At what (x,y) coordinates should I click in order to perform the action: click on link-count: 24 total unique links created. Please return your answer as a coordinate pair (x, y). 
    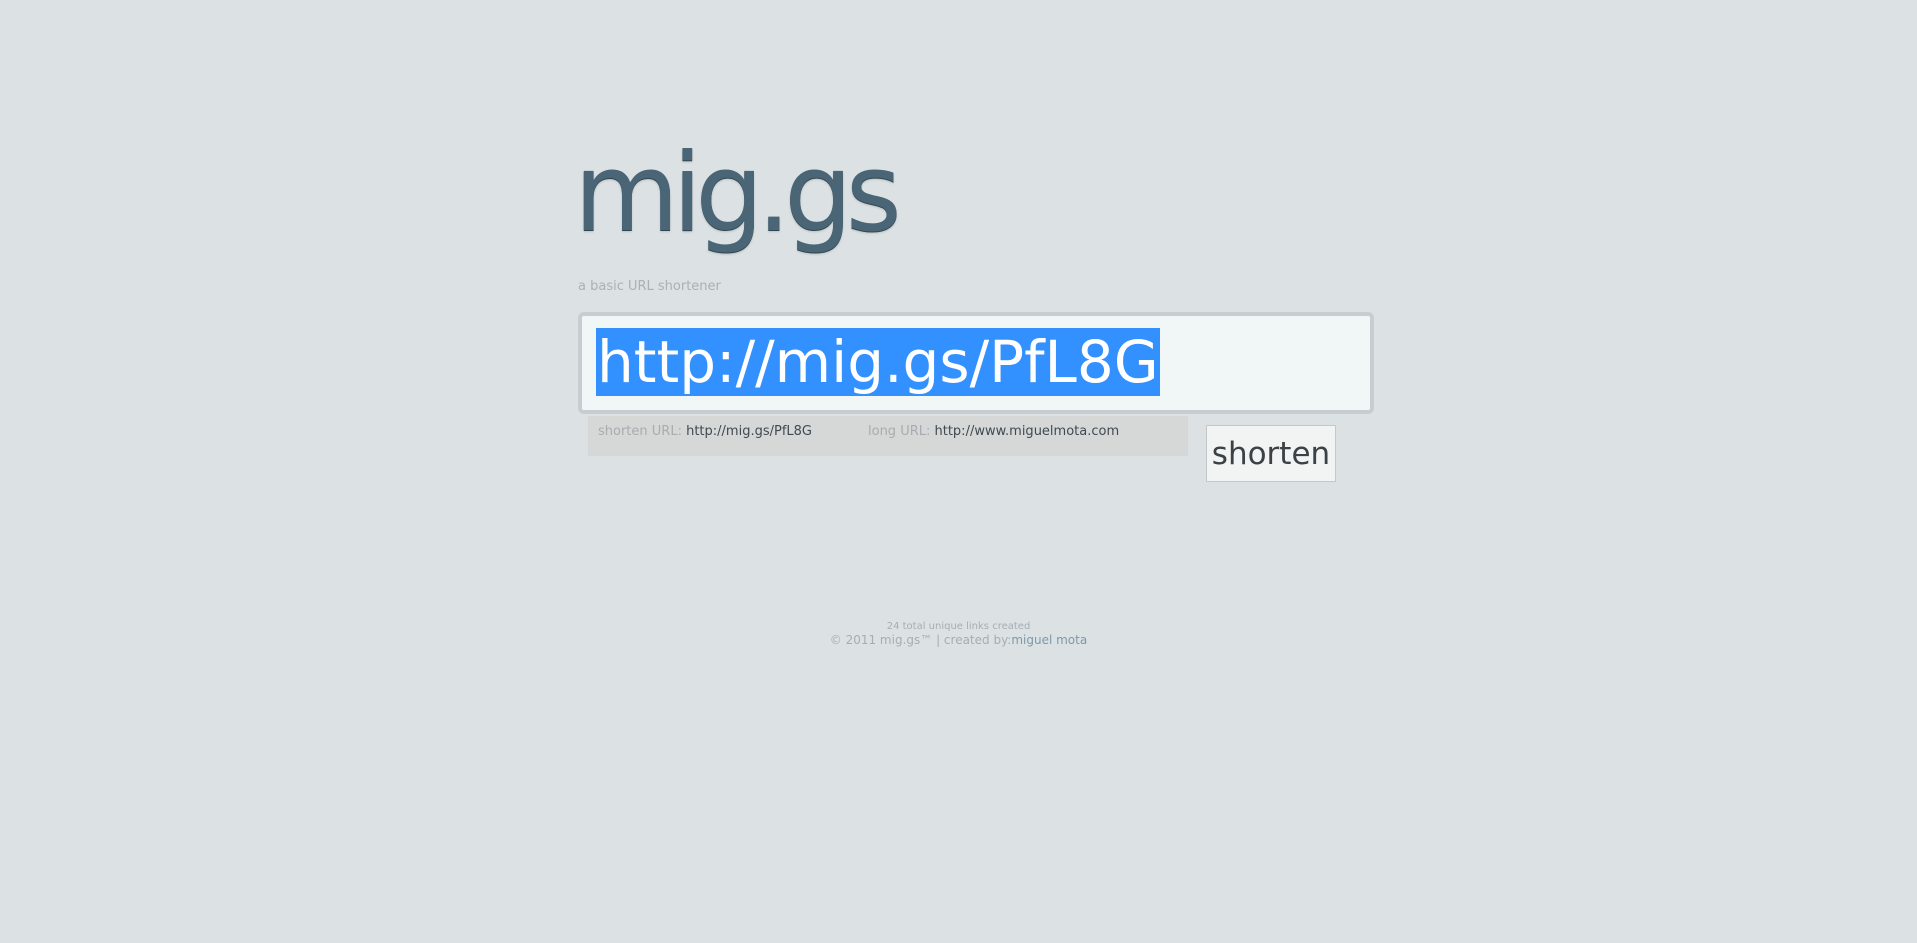
    Looking at the image, I should click on (958, 626).